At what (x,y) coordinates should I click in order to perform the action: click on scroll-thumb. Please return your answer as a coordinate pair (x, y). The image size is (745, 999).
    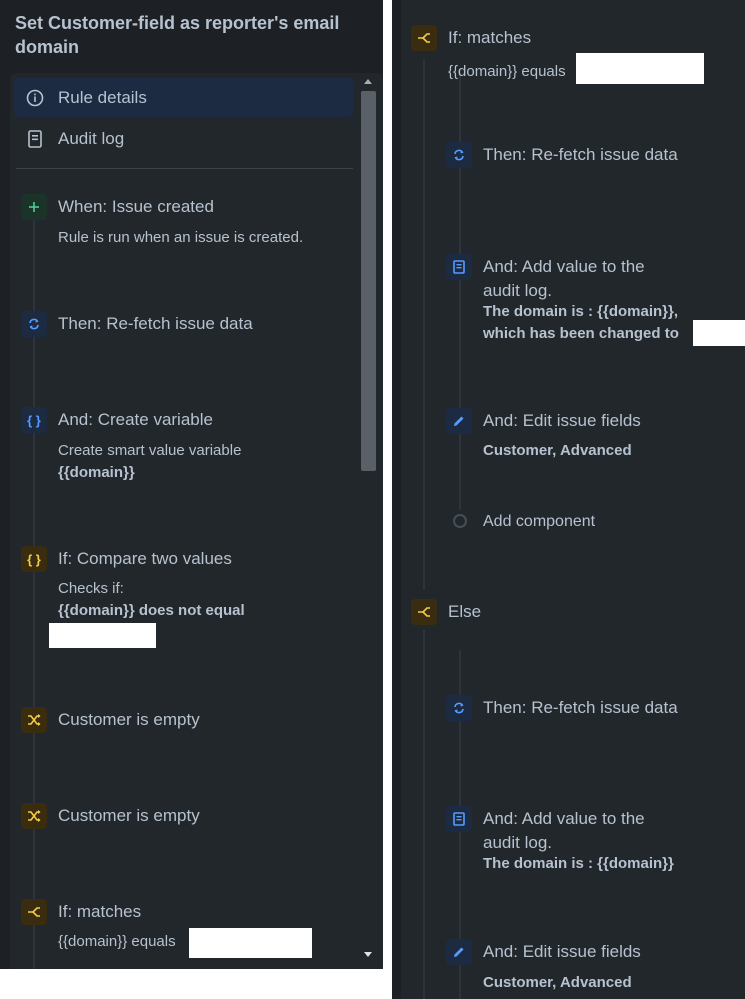
    Looking at the image, I should click on (368, 281).